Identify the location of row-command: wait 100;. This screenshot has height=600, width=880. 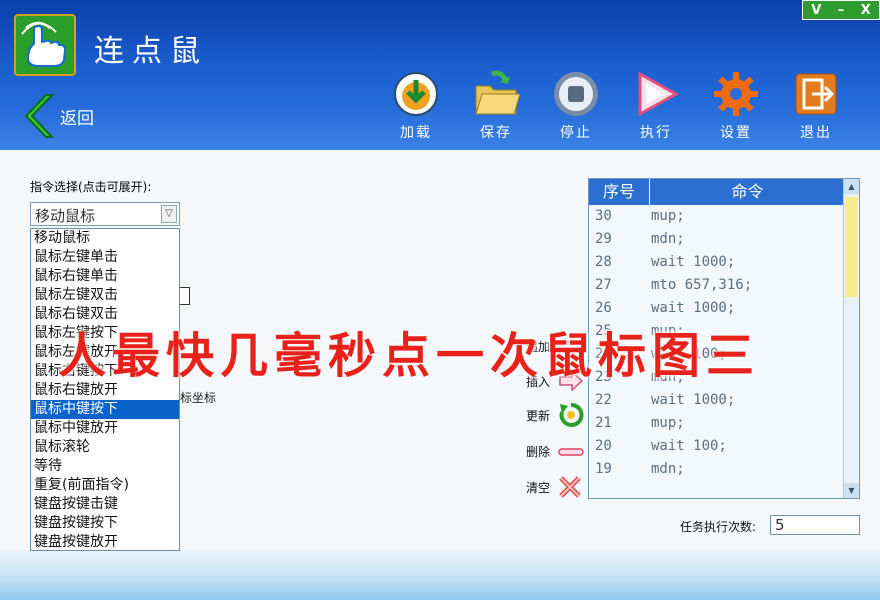
(689, 446).